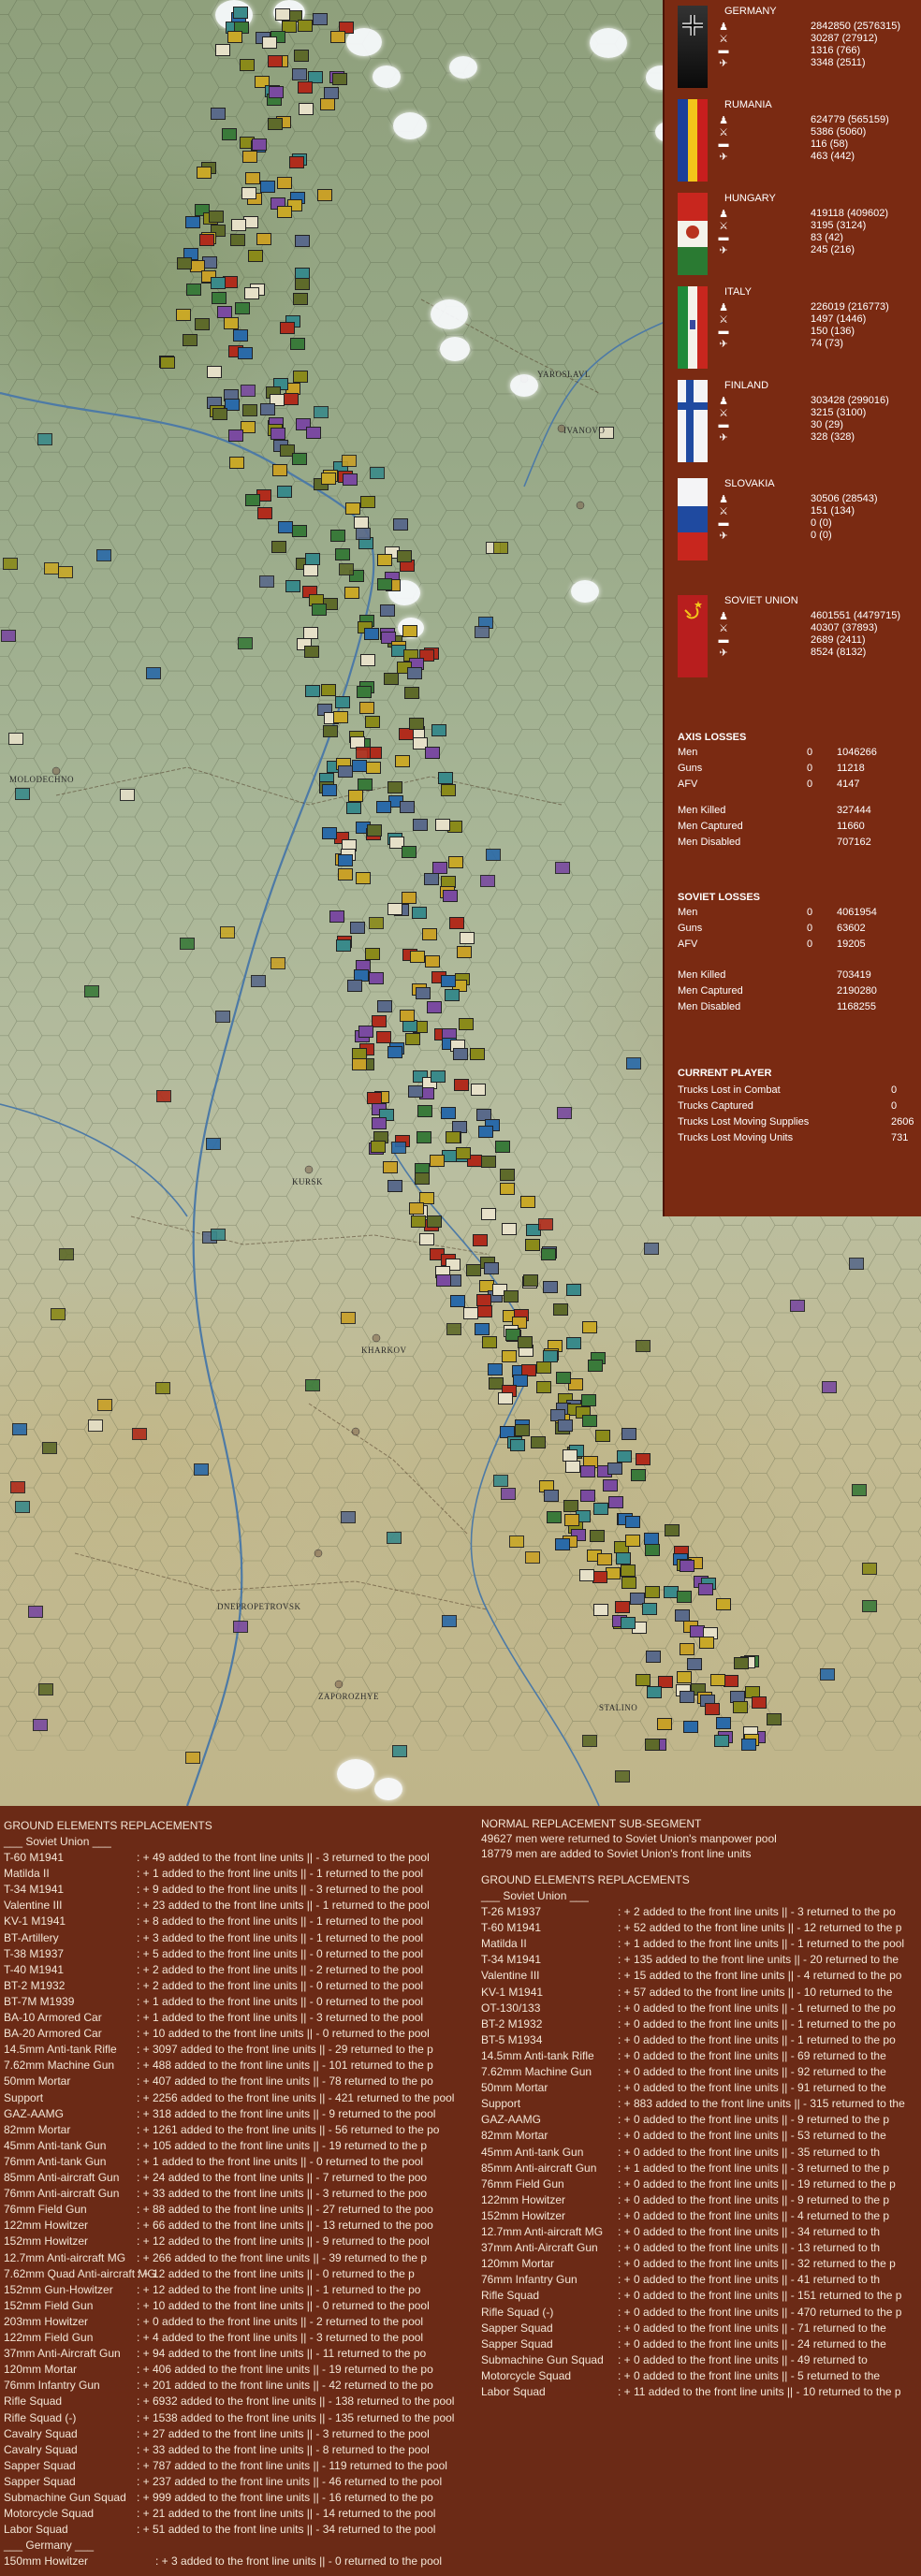 This screenshot has width=921, height=2576. Describe the element at coordinates (486, 1132) in the screenshot. I see `finnish-unit-counter` at that location.